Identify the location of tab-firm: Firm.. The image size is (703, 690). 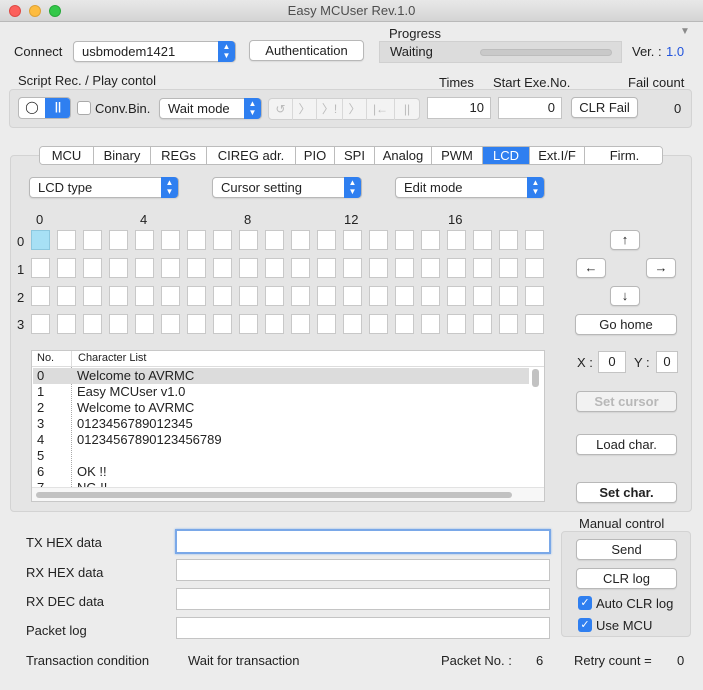
(623, 155).